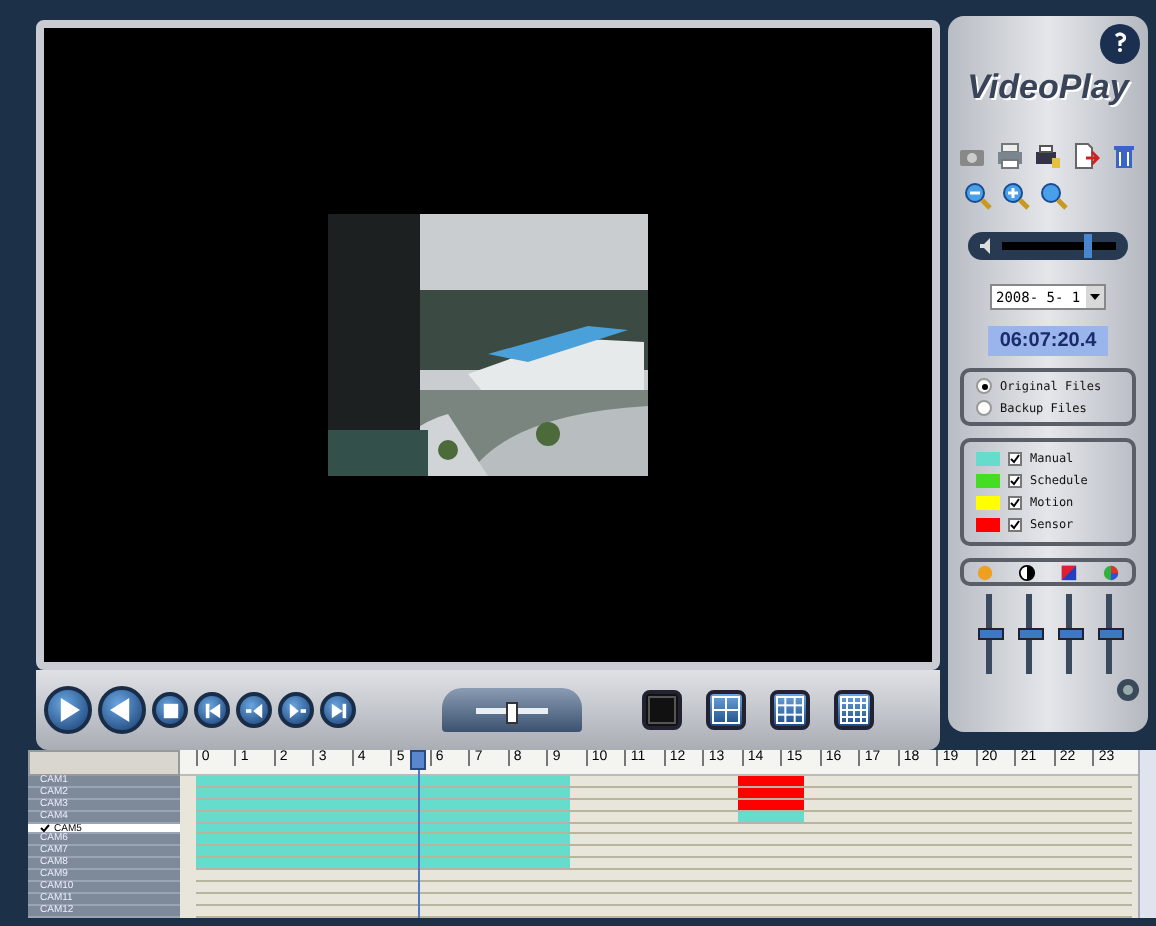 This screenshot has width=1156, height=926. I want to click on stop-icon, so click(170, 710).